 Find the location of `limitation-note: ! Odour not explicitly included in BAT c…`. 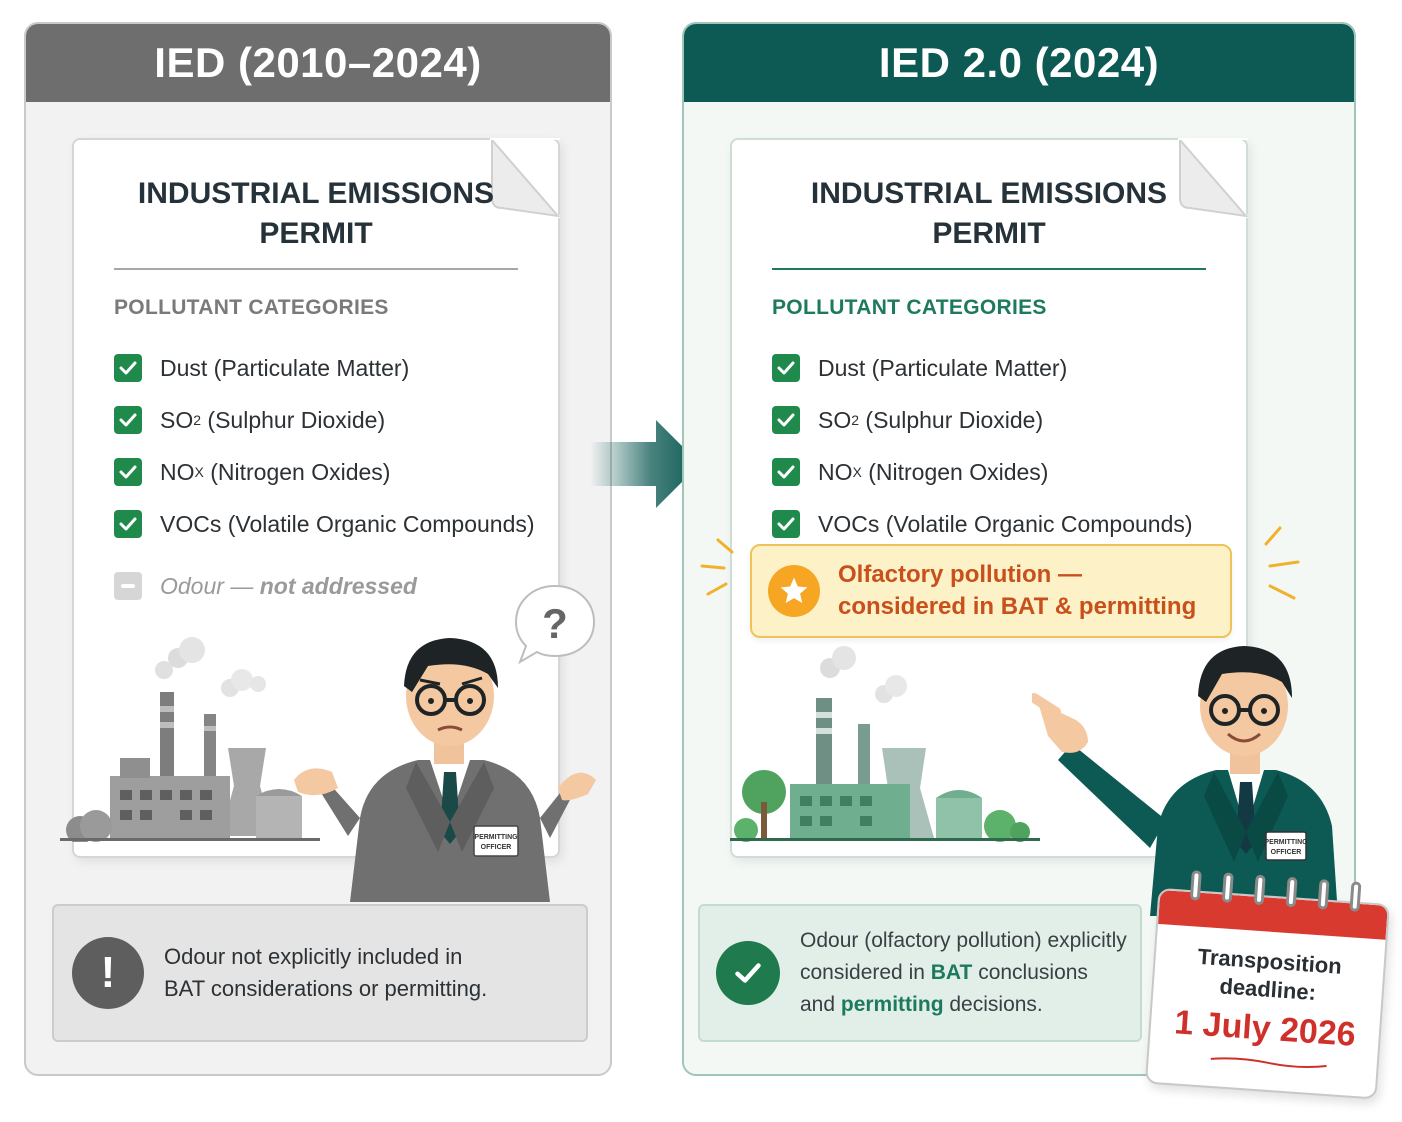

limitation-note: ! Odour not explicitly included in BAT c… is located at coordinates (320, 973).